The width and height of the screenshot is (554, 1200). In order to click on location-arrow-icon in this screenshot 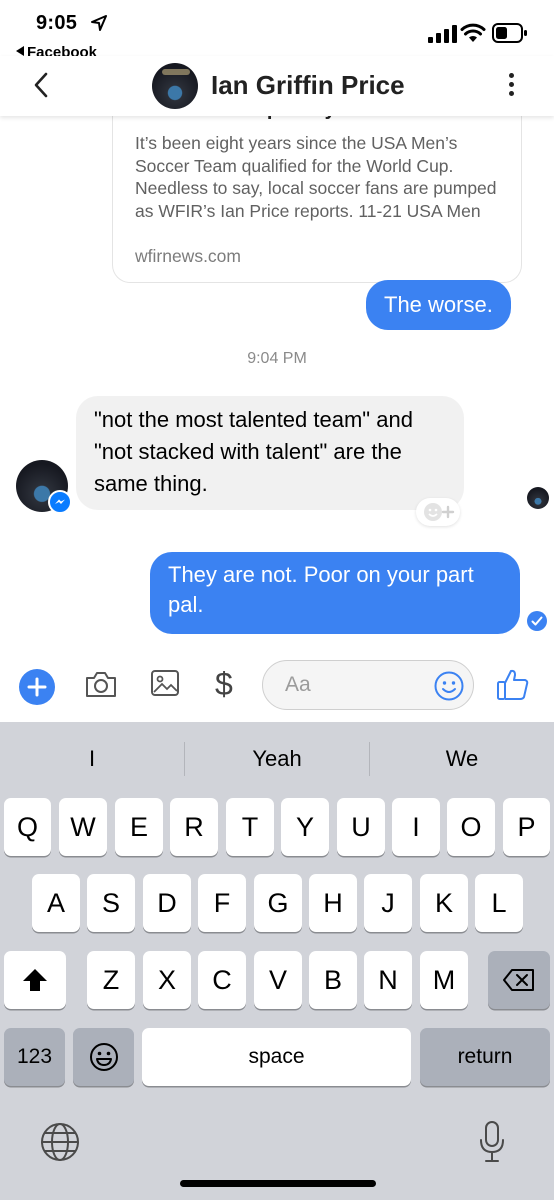, I will do `click(99, 23)`.